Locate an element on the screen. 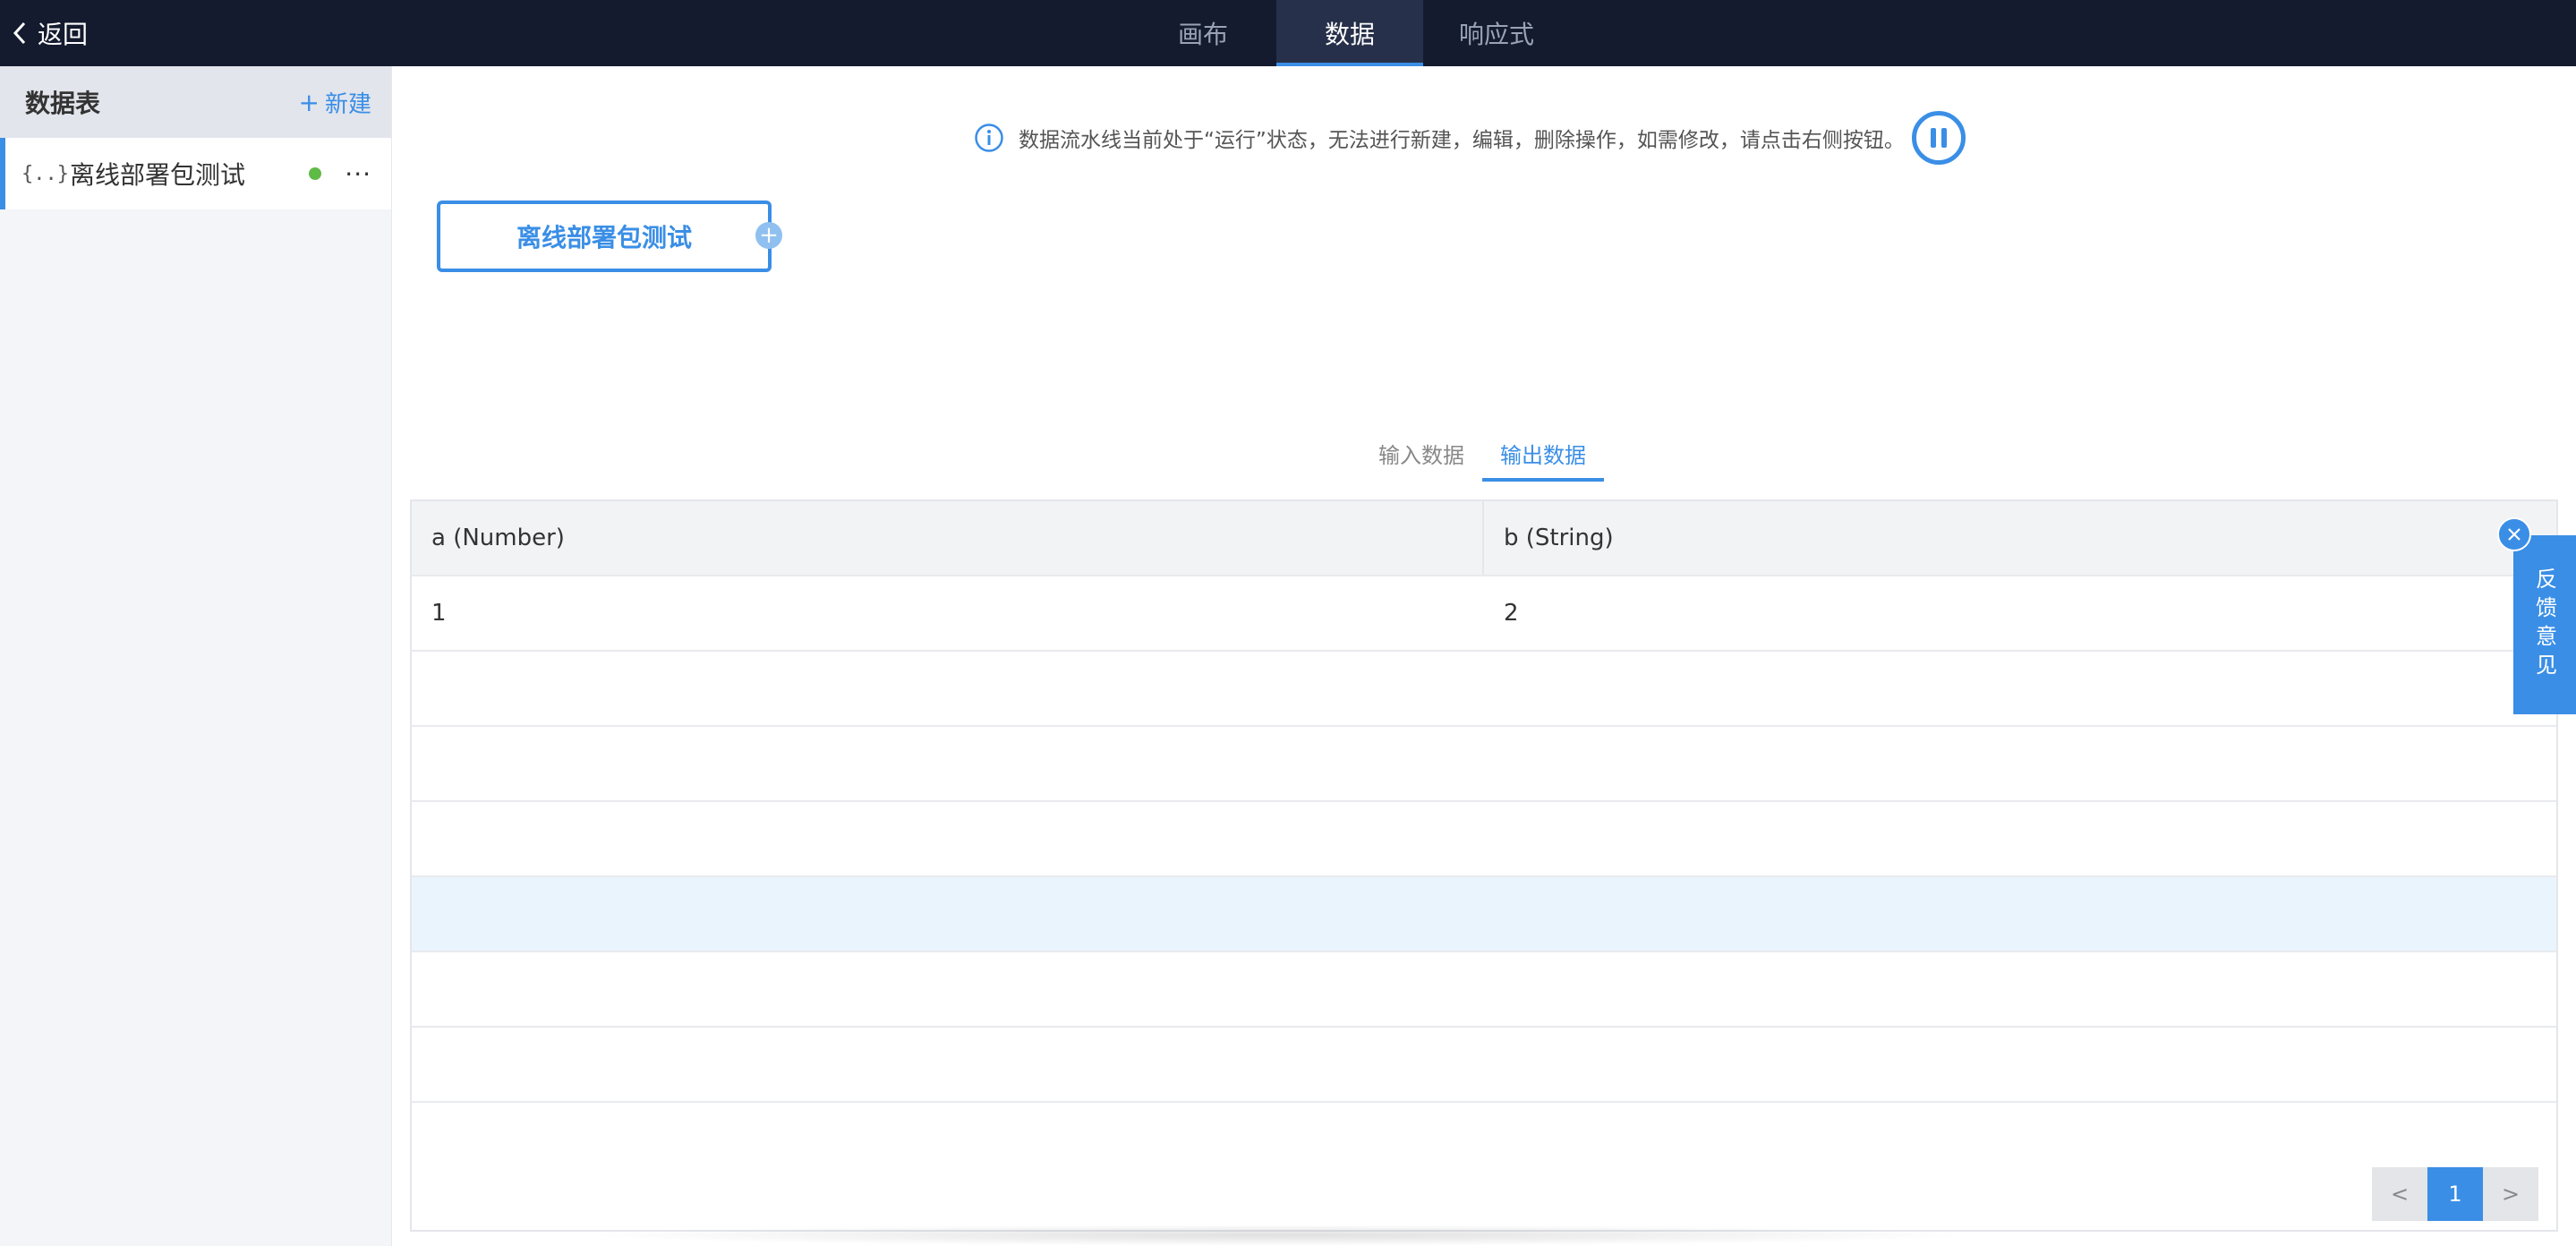 This screenshot has width=2576, height=1246. table-row-hovered is located at coordinates (1484, 914).